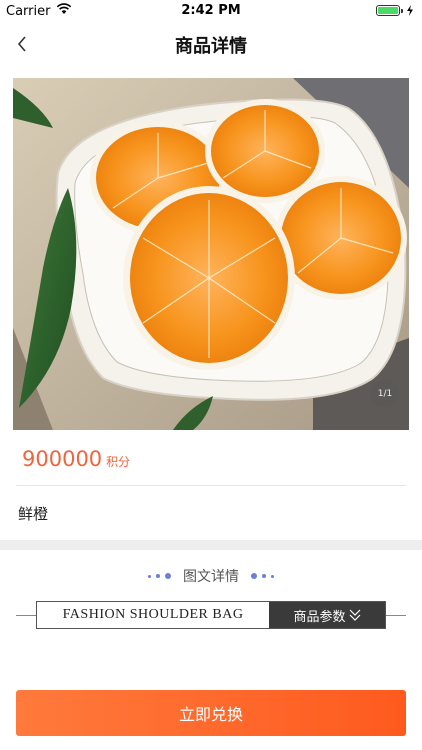 The width and height of the screenshot is (422, 750). Describe the element at coordinates (211, 545) in the screenshot. I see `section-separator` at that location.